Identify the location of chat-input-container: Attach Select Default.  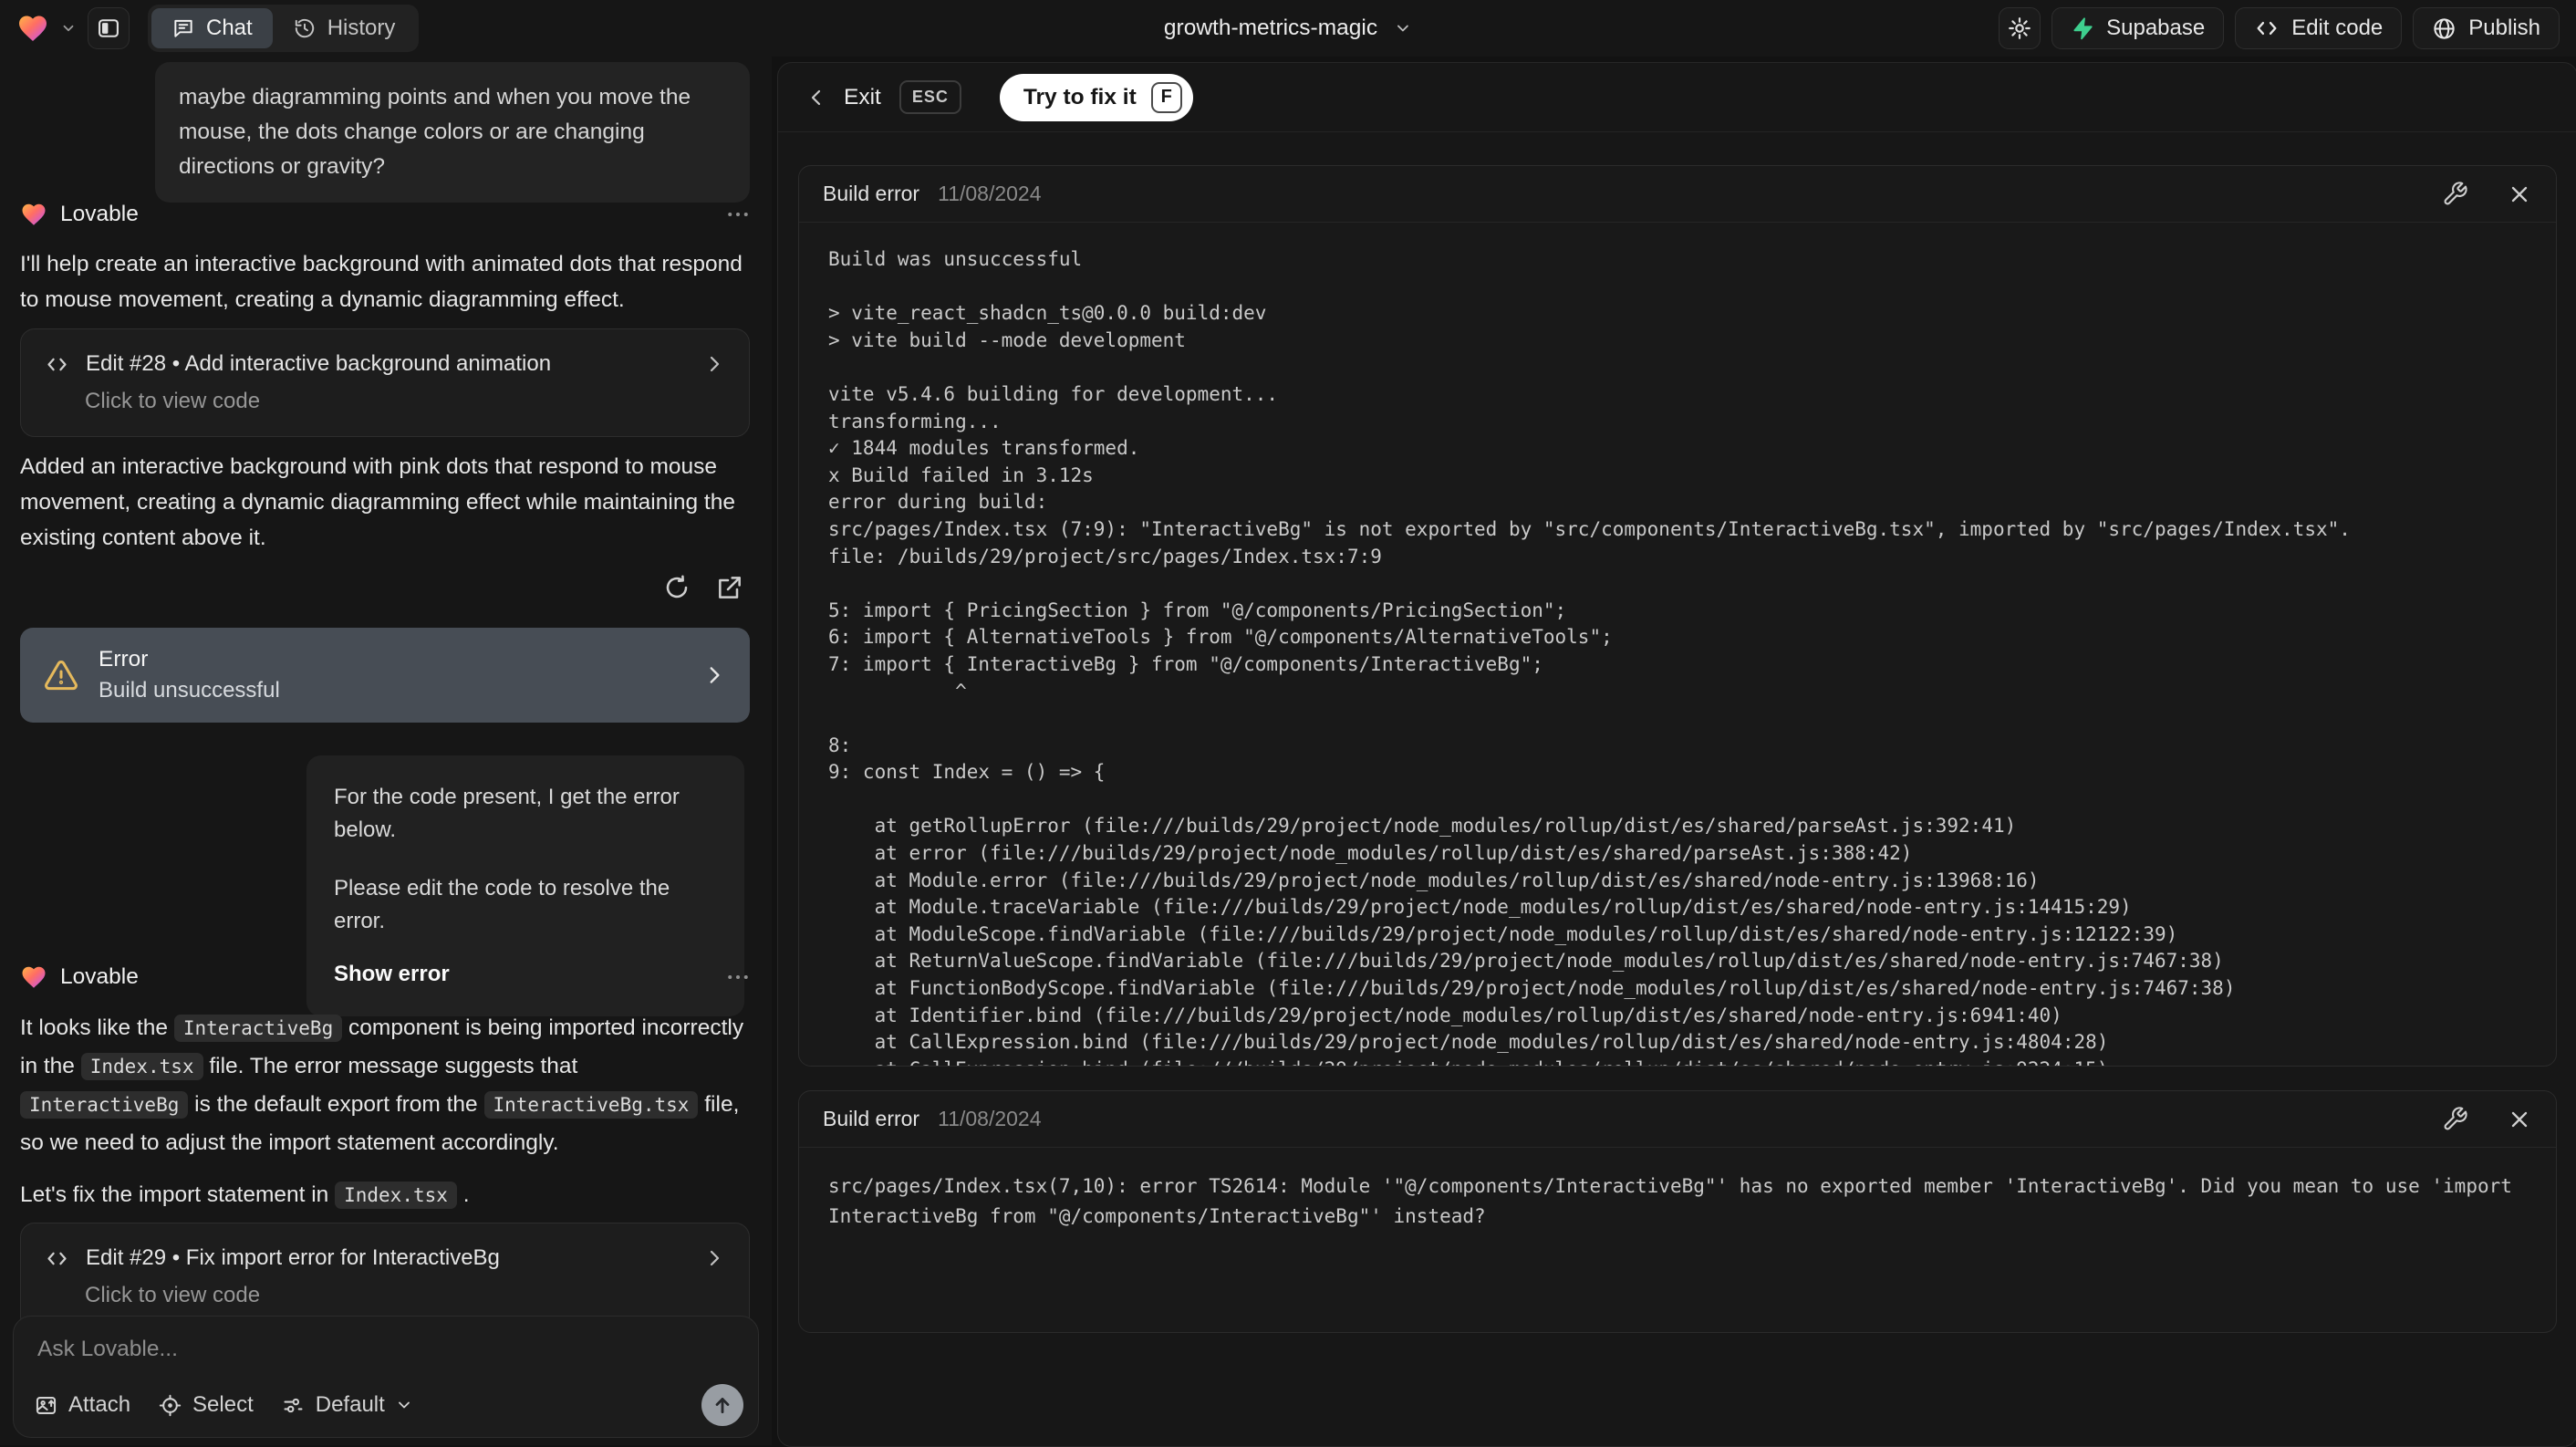
(386, 1377).